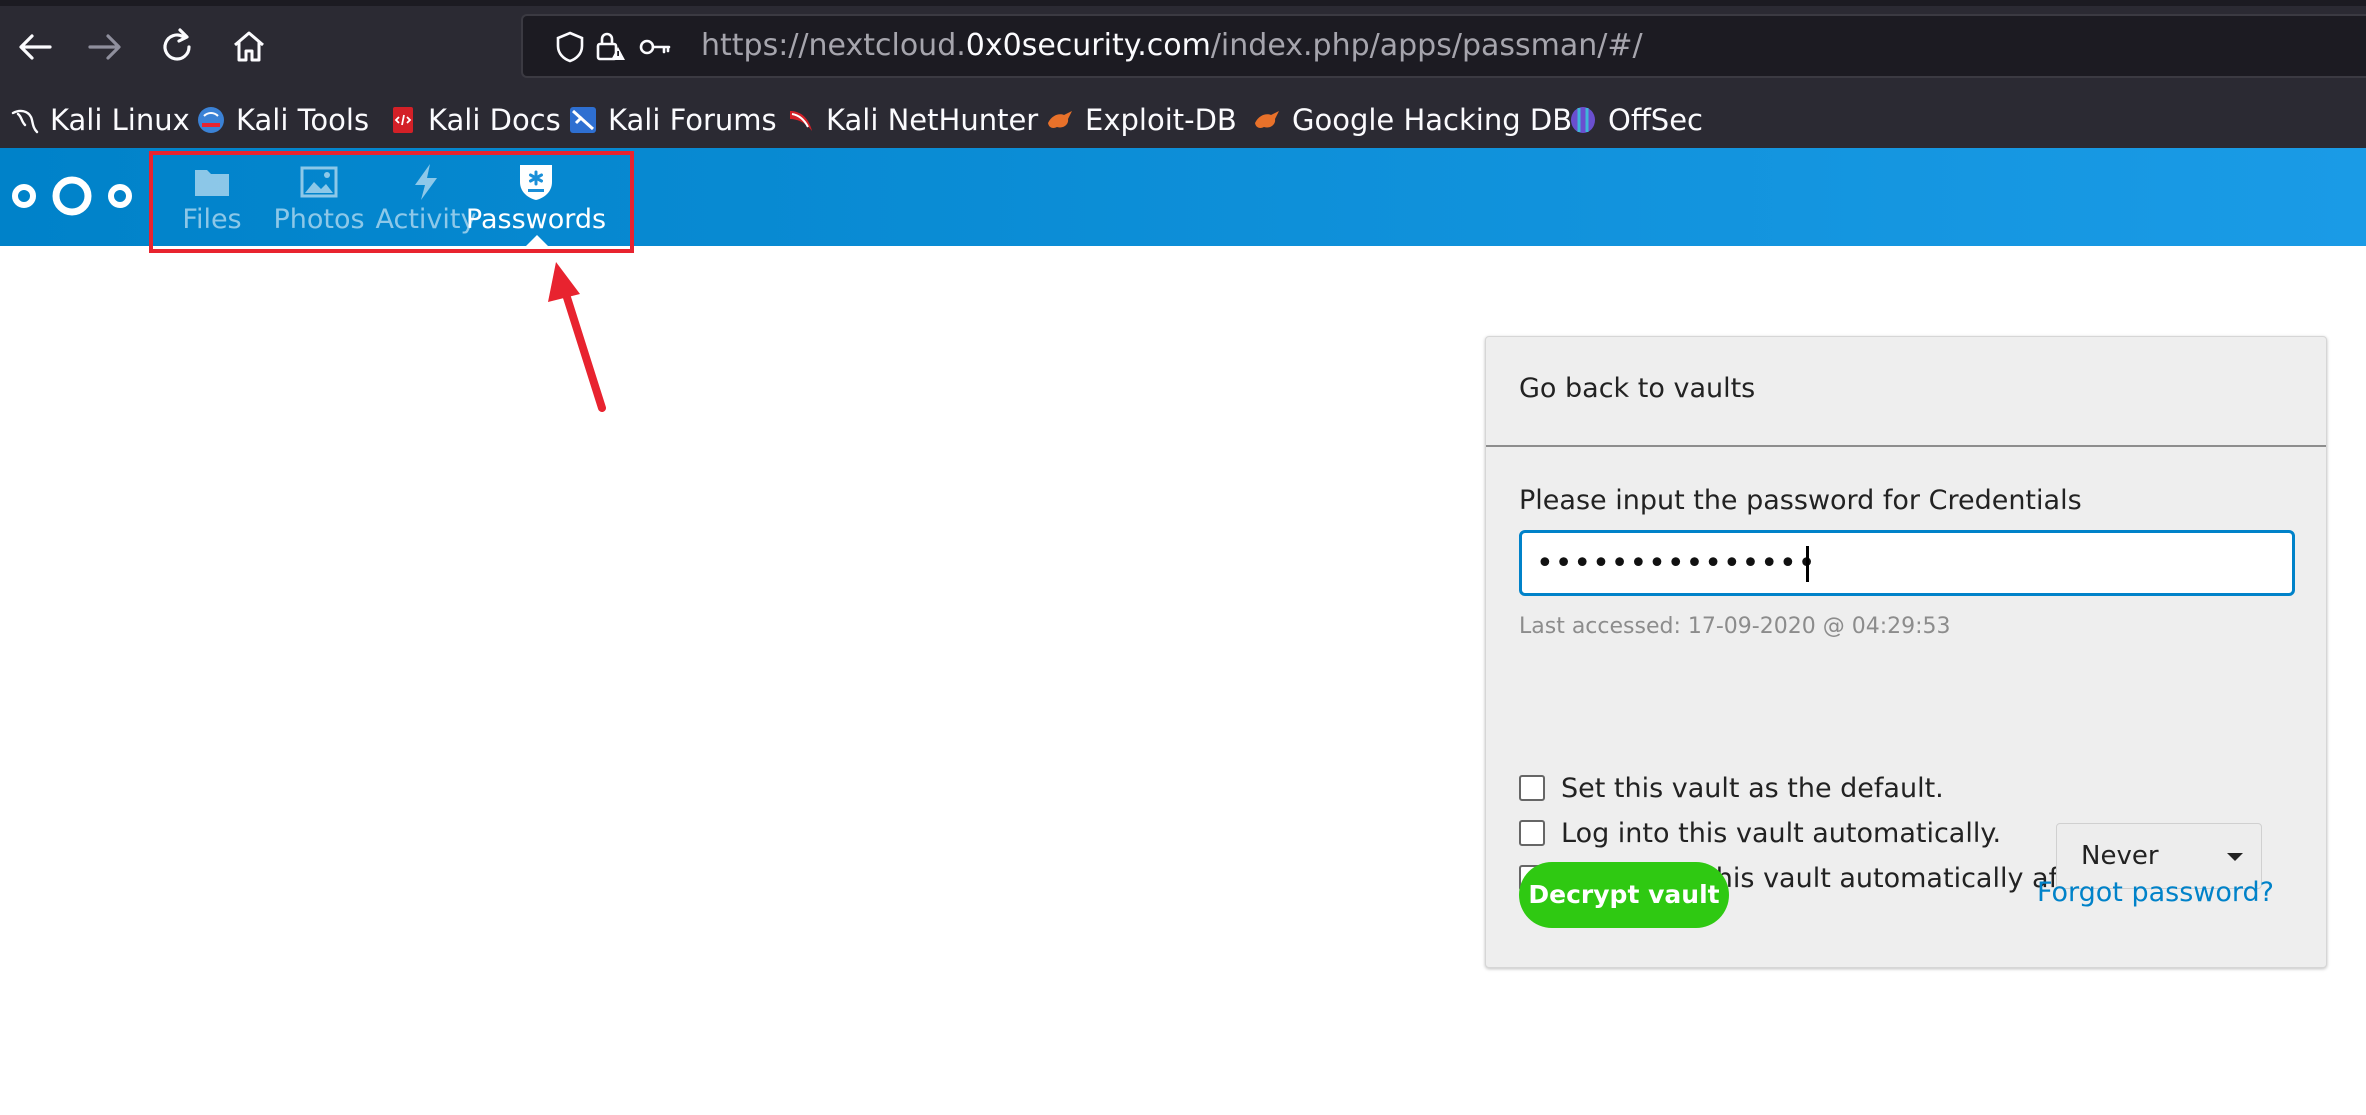 The height and width of the screenshot is (1115, 2366). I want to click on back-to-vaults-link: Go back to vaults, so click(1637, 388).